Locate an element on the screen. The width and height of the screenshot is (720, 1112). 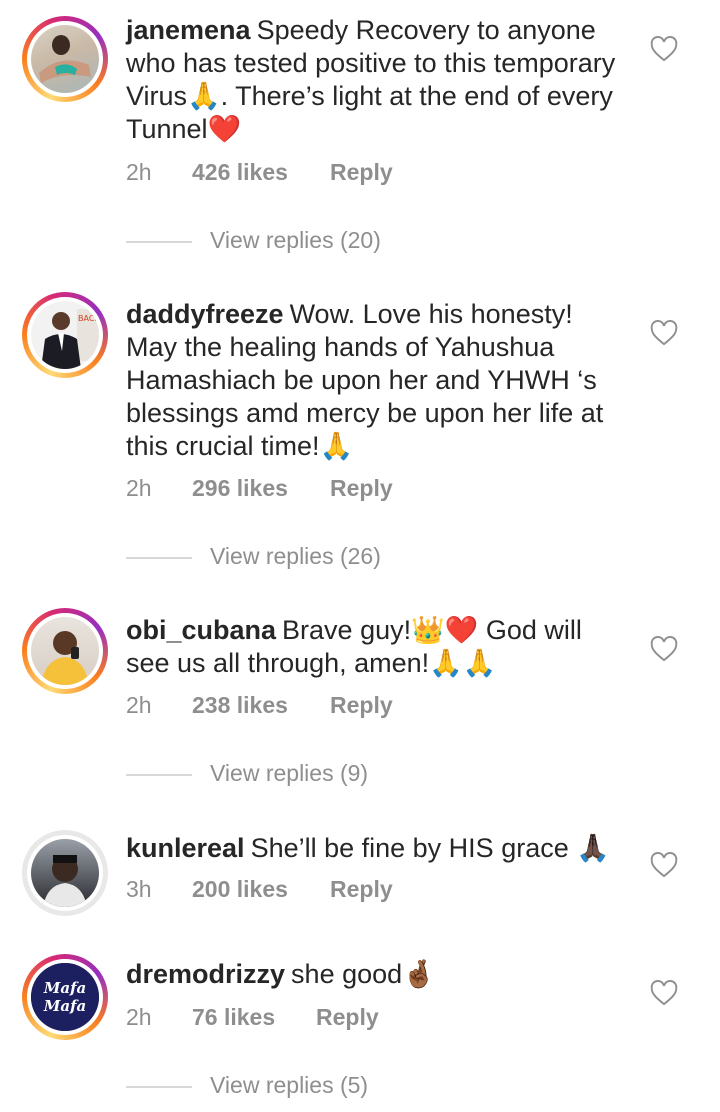
avatar-story-ring: Mafa Mafa is located at coordinates (65, 997).